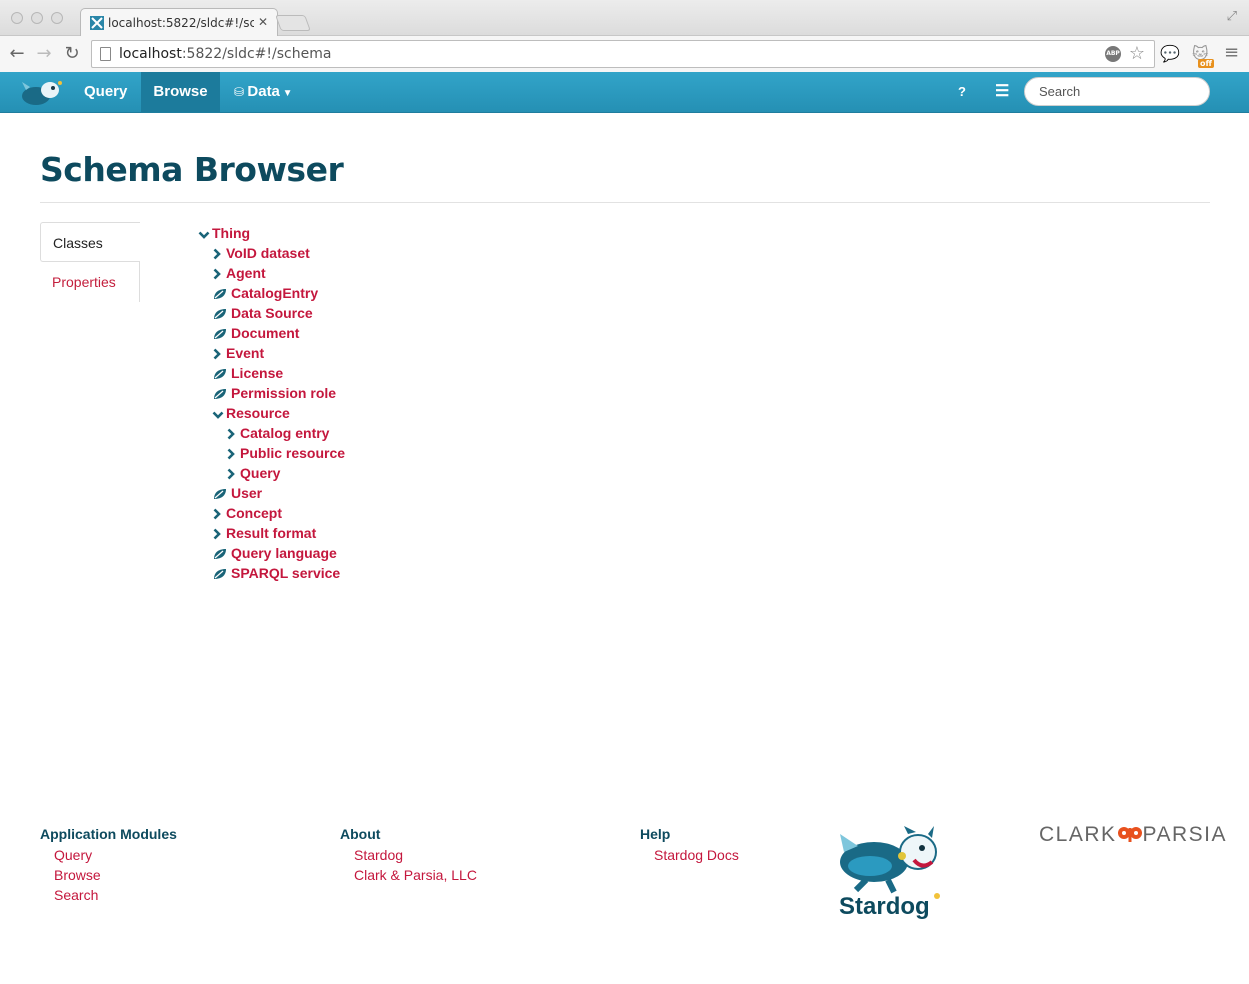  What do you see at coordinates (284, 433) in the screenshot?
I see `tree-node-label: Catalog entry` at bounding box center [284, 433].